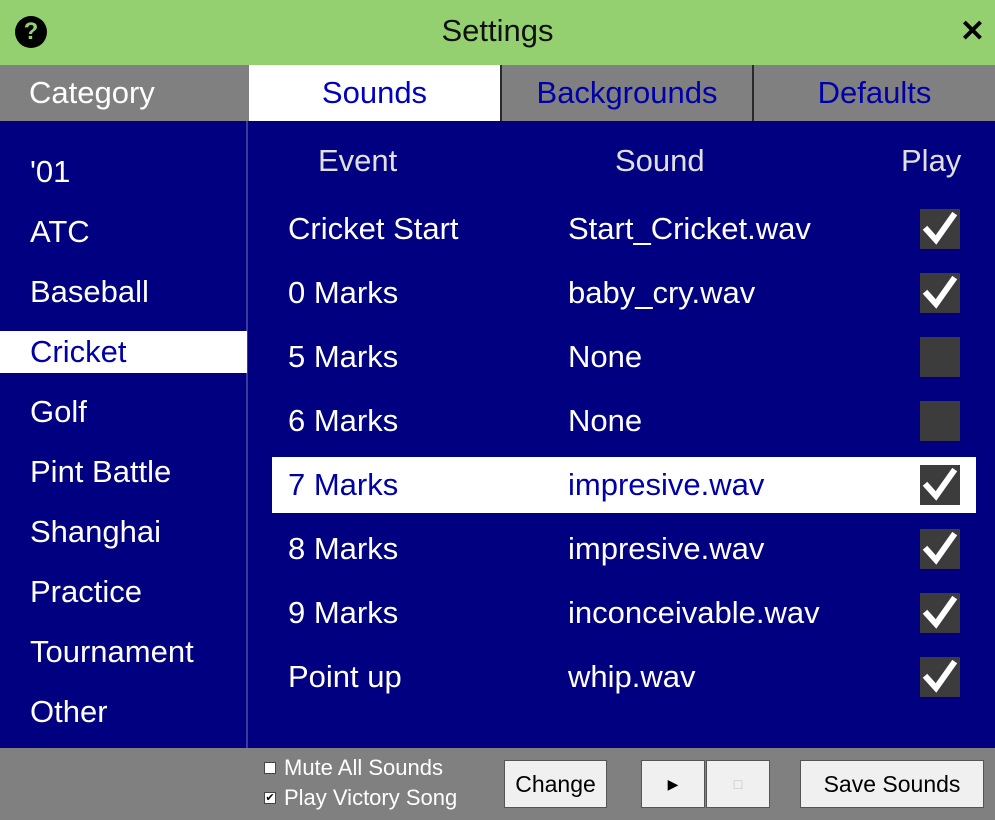 The image size is (995, 820). What do you see at coordinates (92, 92) in the screenshot?
I see `category-header: Category` at bounding box center [92, 92].